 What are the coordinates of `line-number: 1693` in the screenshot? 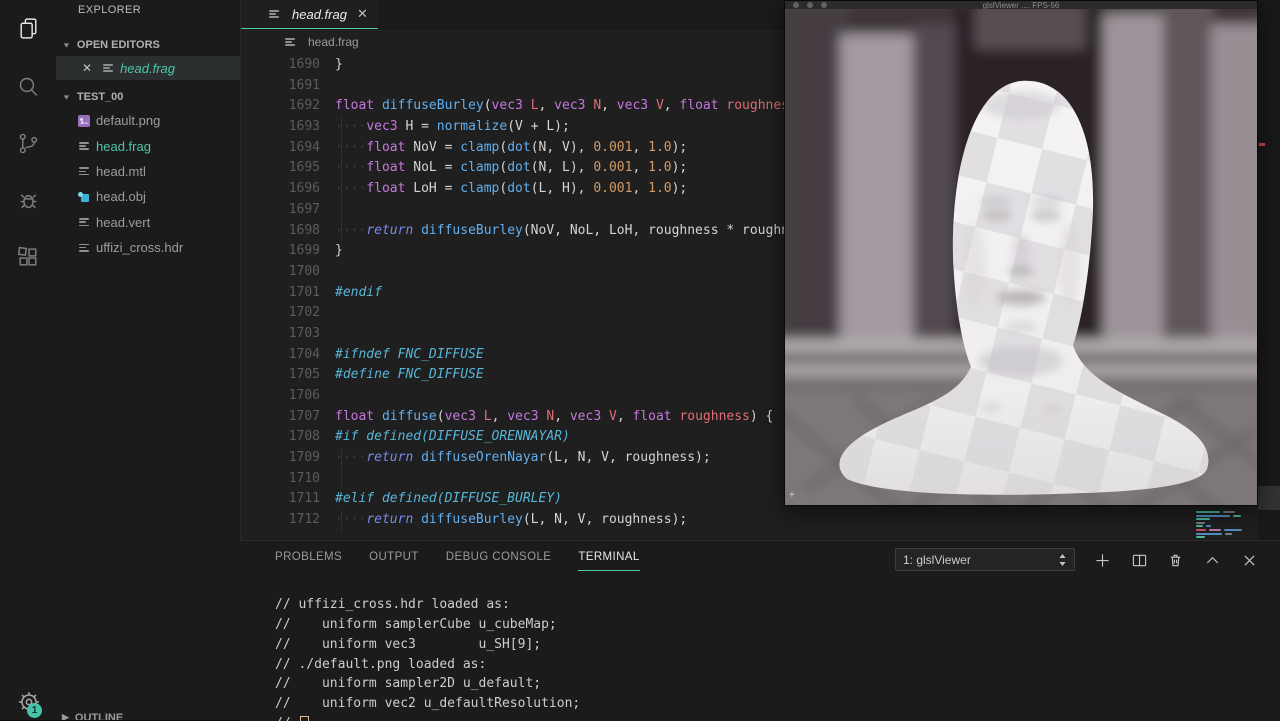 It's located at (304, 127).